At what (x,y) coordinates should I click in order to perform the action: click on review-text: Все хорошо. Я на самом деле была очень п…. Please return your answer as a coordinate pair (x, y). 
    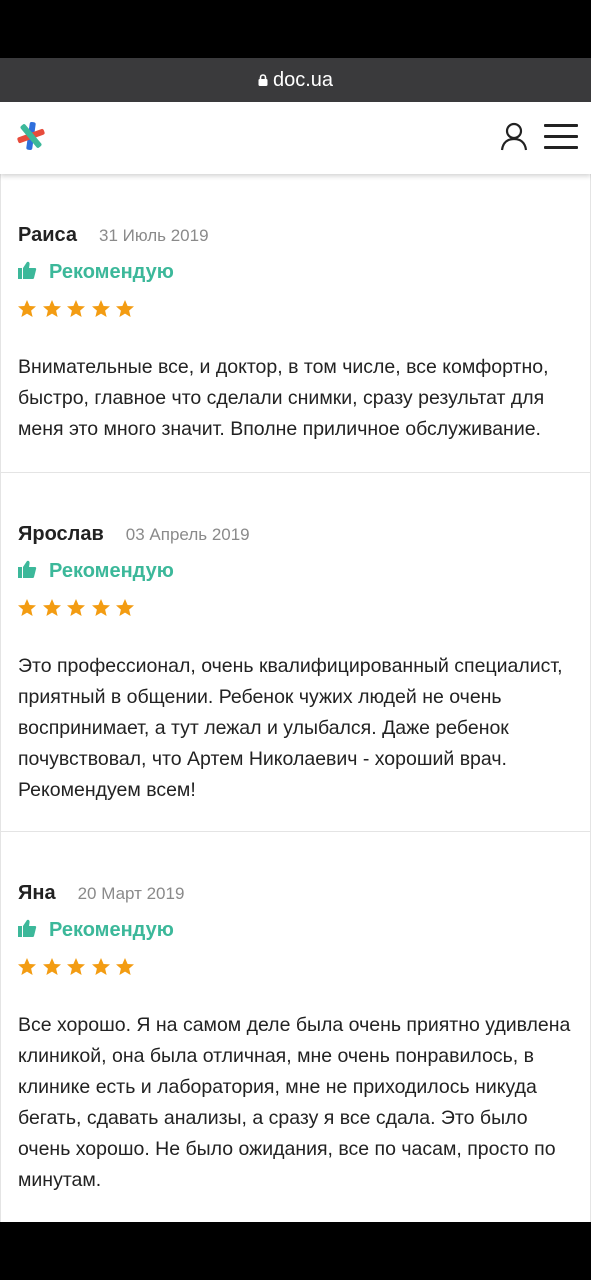
    Looking at the image, I should click on (294, 1102).